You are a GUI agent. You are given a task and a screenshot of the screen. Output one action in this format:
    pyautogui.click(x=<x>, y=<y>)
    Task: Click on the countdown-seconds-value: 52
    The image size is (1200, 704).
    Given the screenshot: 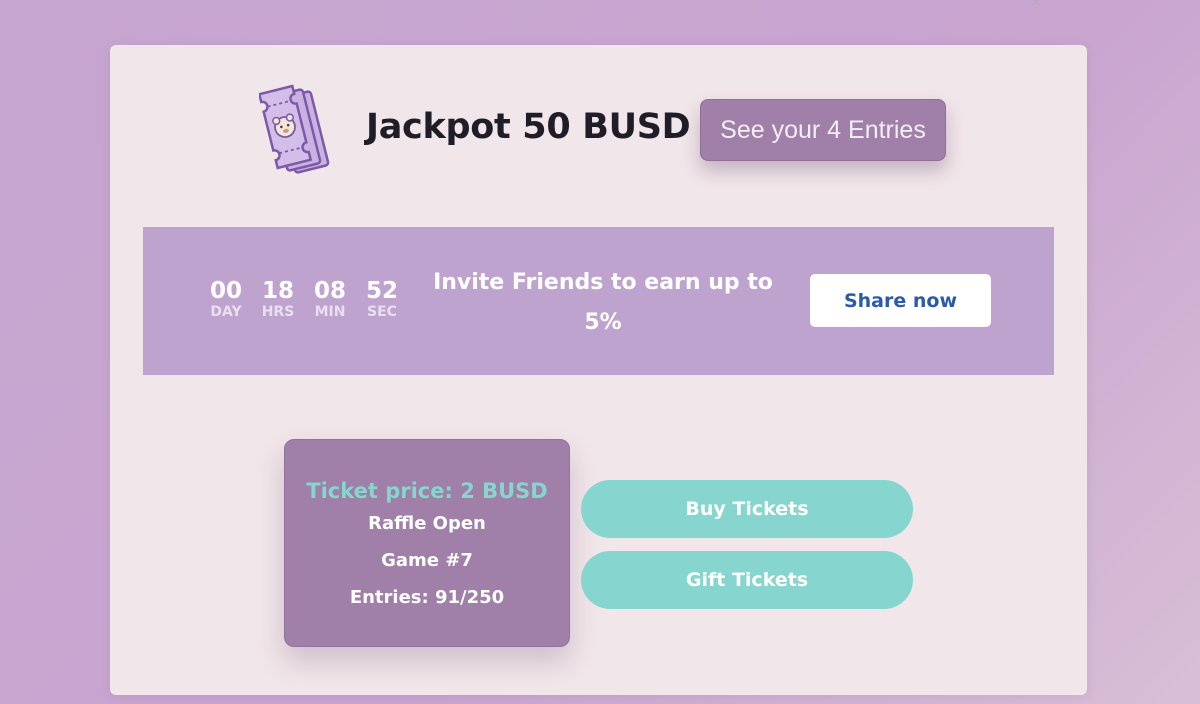 What is the action you would take?
    pyautogui.click(x=381, y=291)
    